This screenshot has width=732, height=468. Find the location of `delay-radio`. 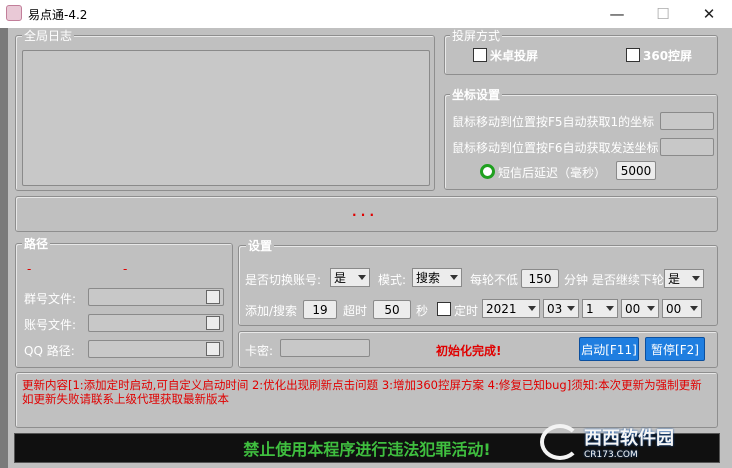

delay-radio is located at coordinates (487, 171).